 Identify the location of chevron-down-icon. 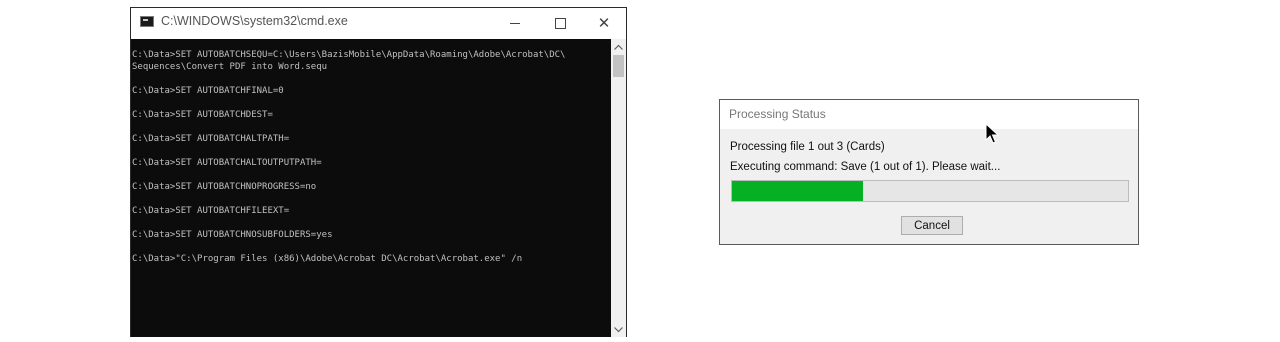
(618, 329).